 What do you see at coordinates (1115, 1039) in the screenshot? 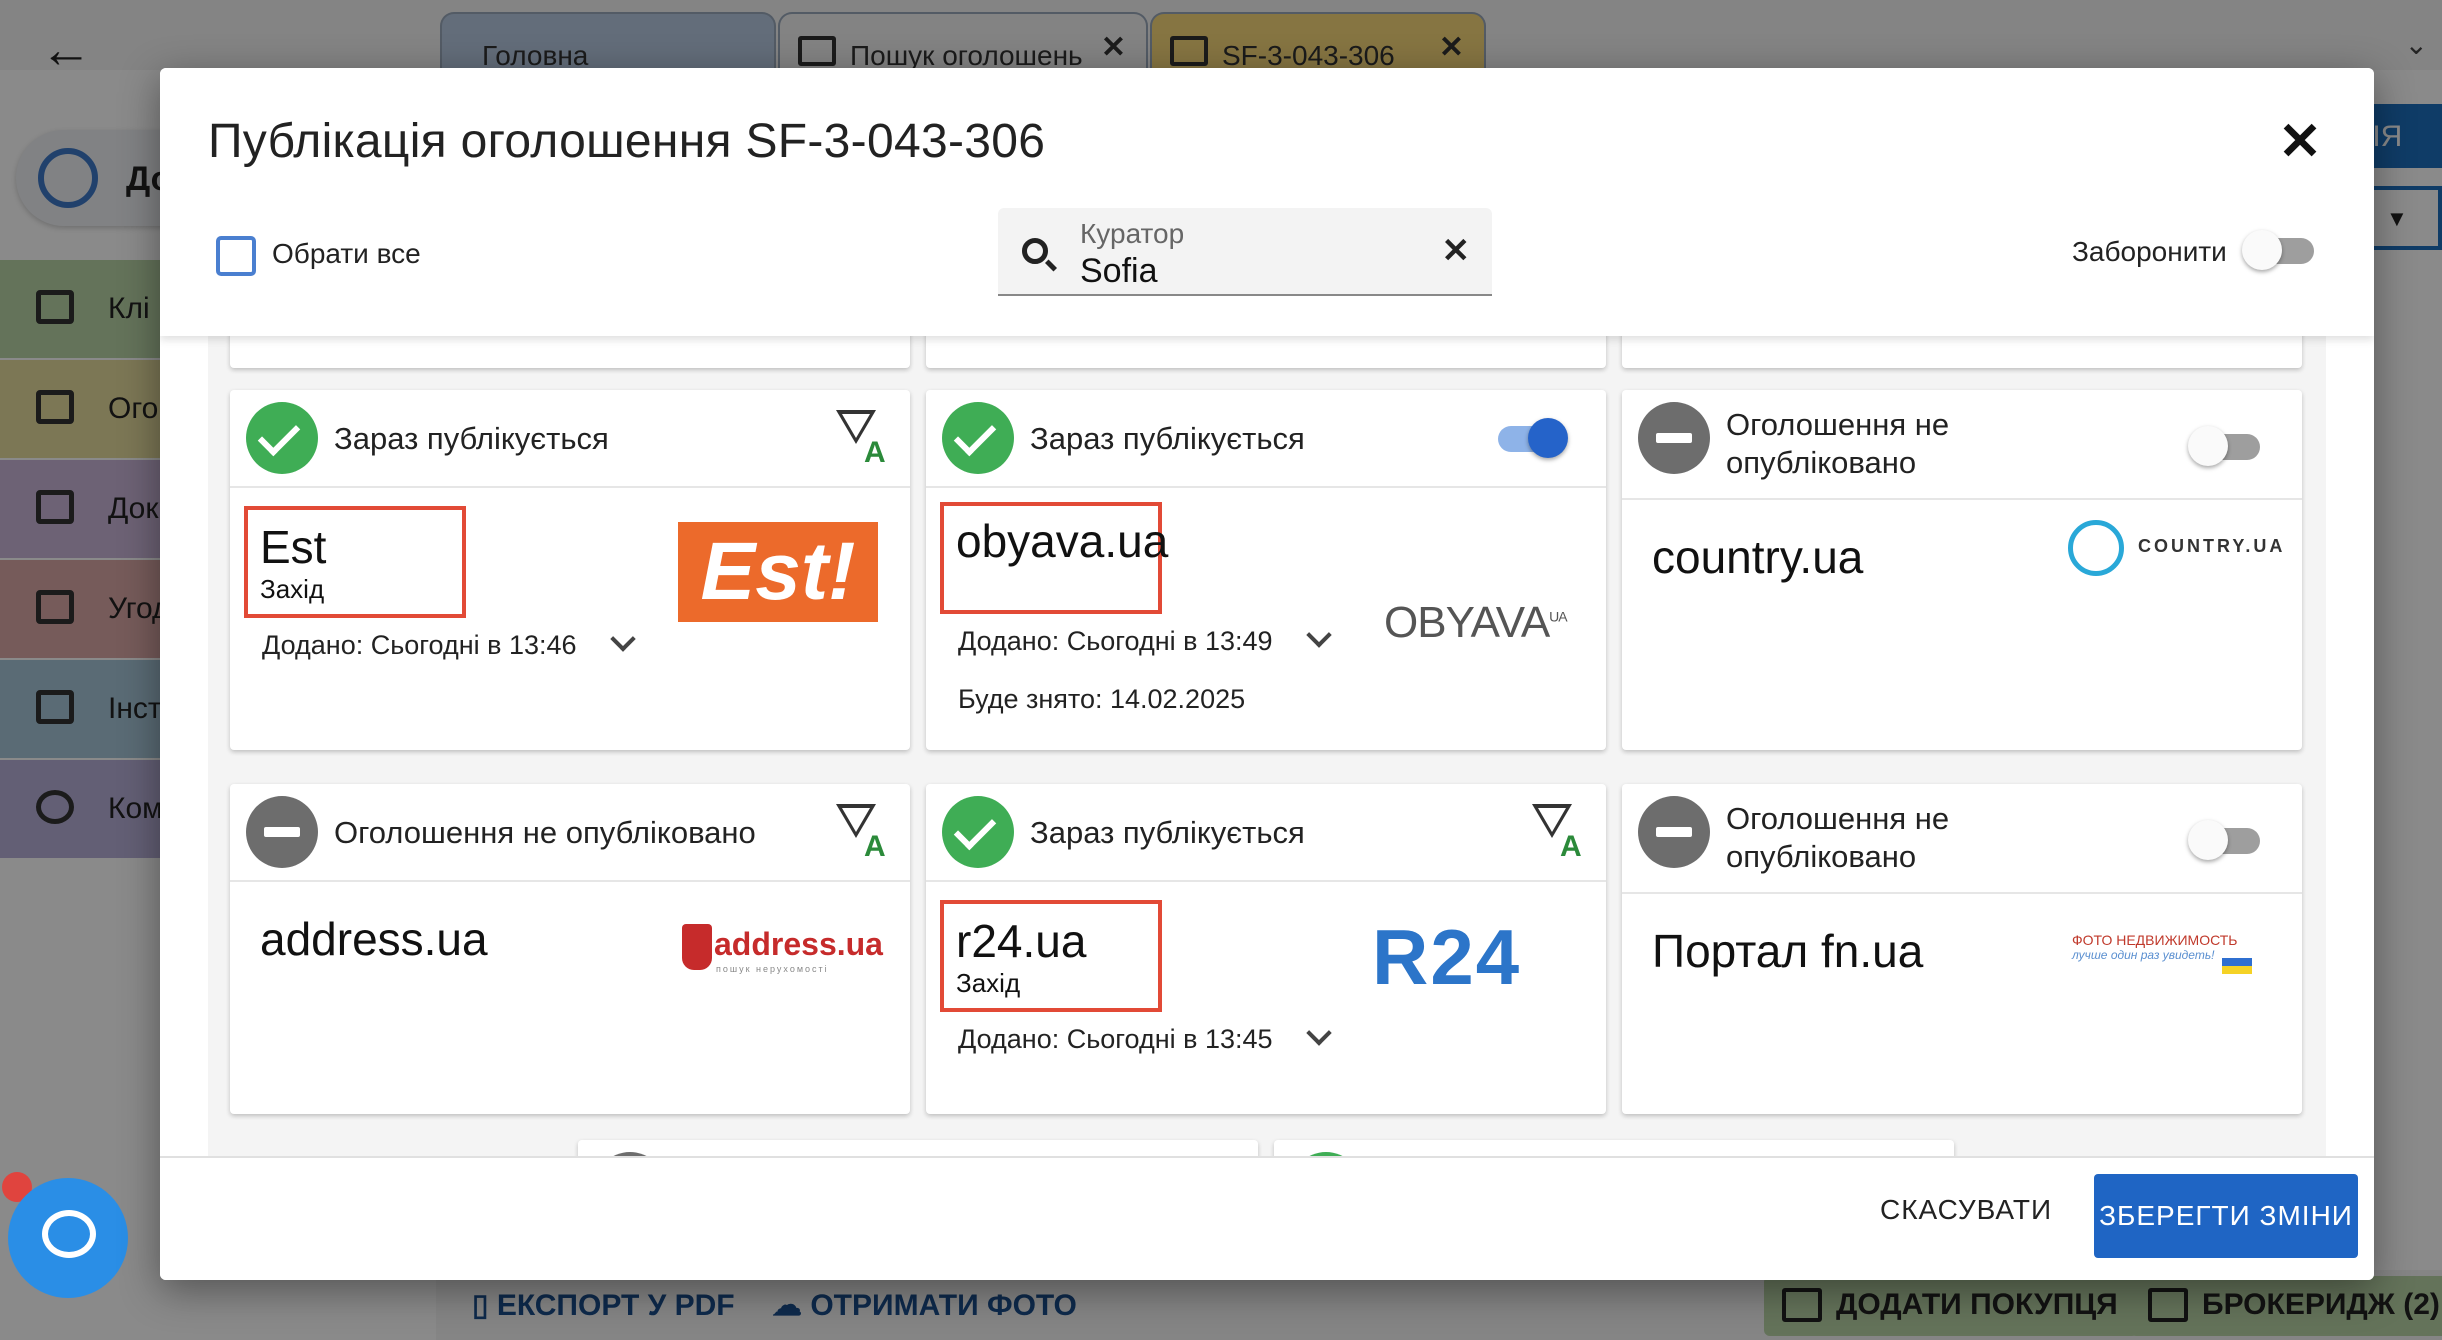
I see `added-date: Додано: Сьогодні в 13:45` at bounding box center [1115, 1039].